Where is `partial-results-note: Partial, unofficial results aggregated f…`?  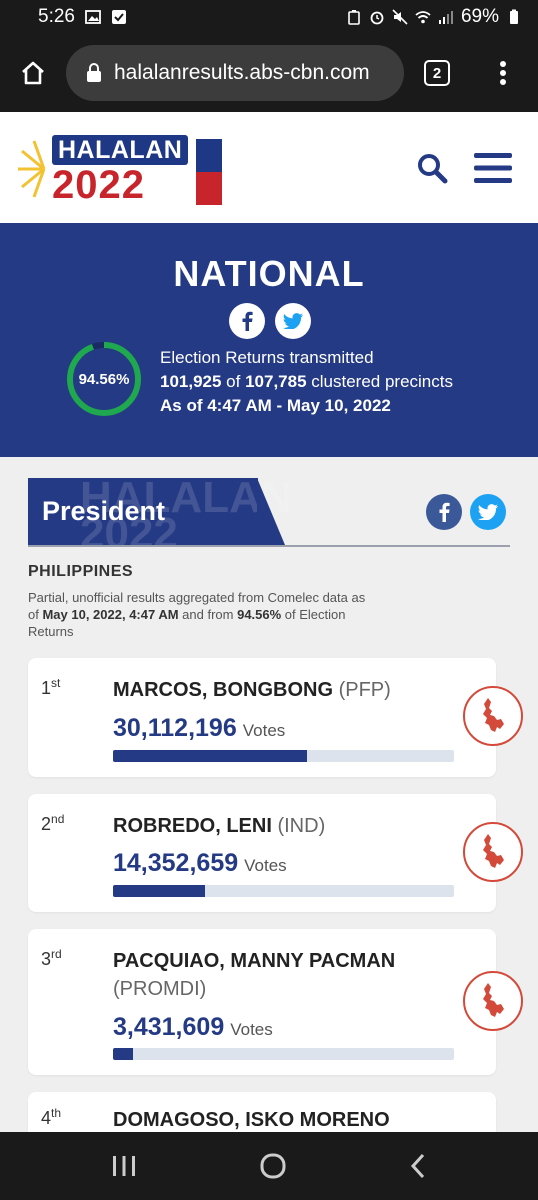
partial-results-note: Partial, unofficial results aggregated f… is located at coordinates (200, 614).